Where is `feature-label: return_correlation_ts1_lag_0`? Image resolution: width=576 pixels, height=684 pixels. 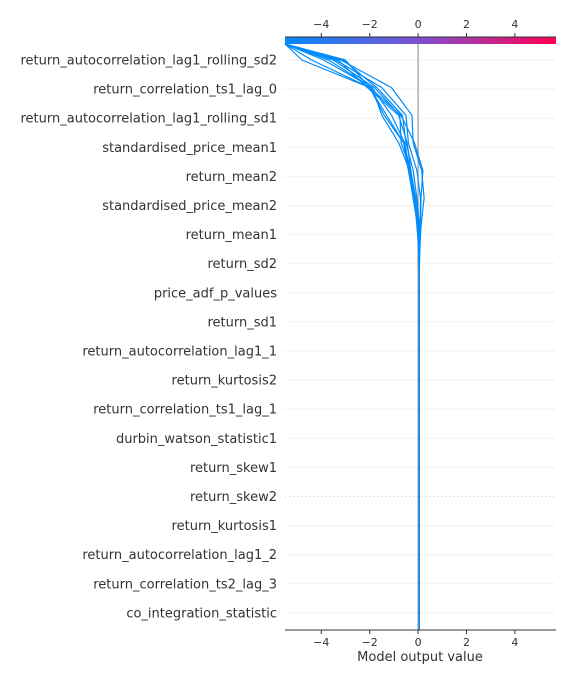
feature-label: return_correlation_ts1_lag_0 is located at coordinates (185, 90).